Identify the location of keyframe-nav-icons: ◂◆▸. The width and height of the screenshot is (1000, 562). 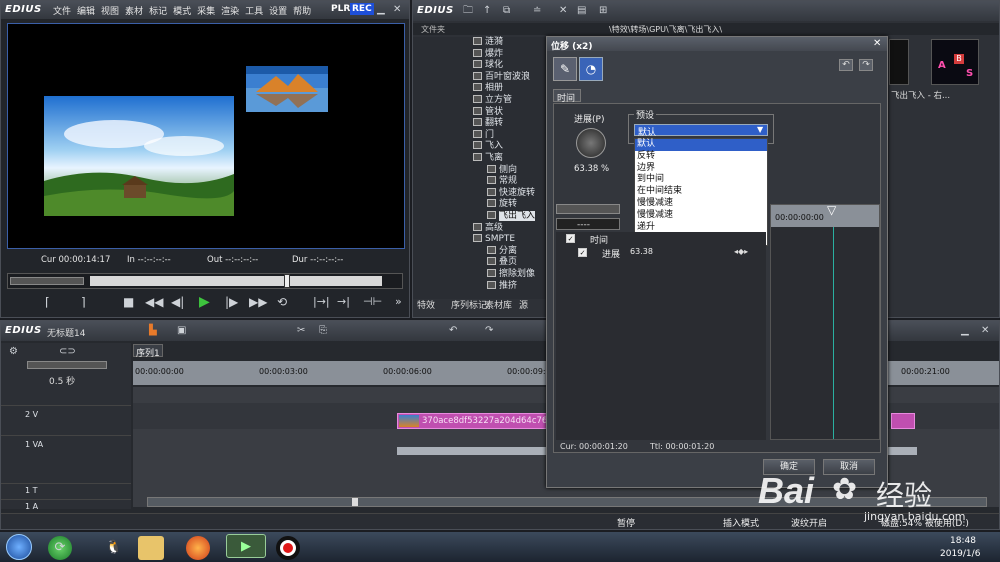
(741, 251).